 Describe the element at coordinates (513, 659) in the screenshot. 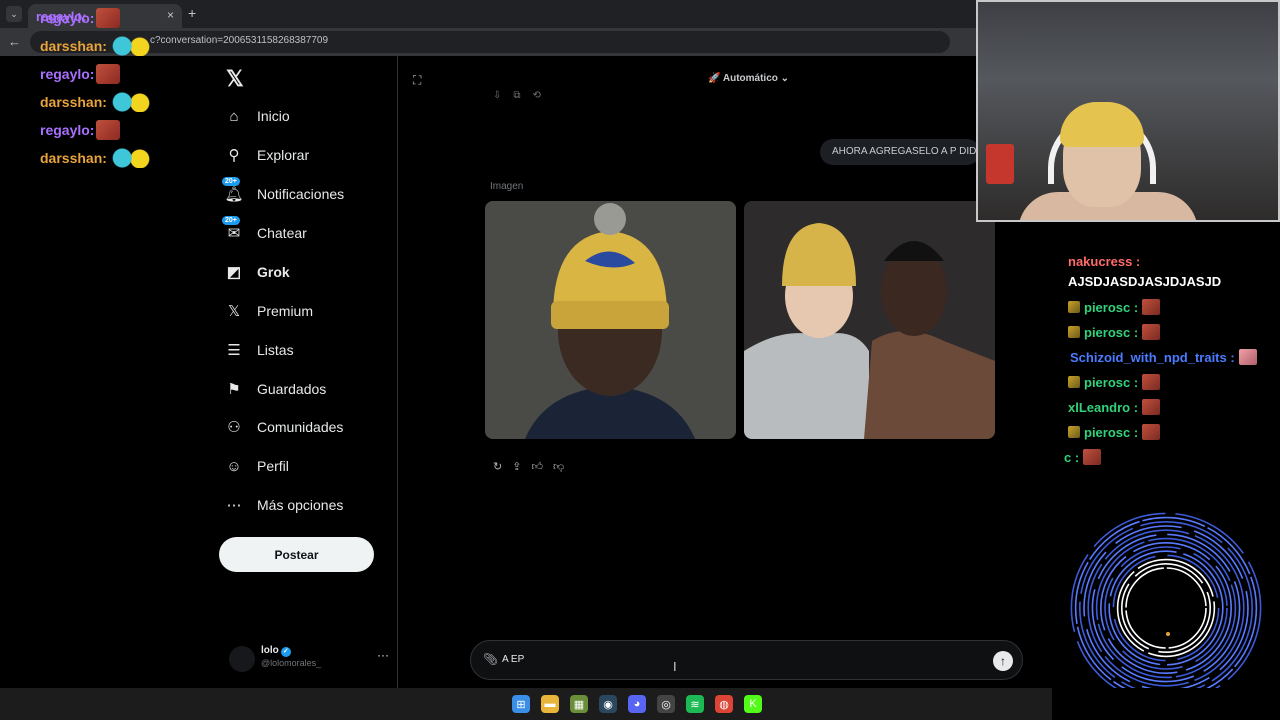

I see `composer-input: A EP` at that location.